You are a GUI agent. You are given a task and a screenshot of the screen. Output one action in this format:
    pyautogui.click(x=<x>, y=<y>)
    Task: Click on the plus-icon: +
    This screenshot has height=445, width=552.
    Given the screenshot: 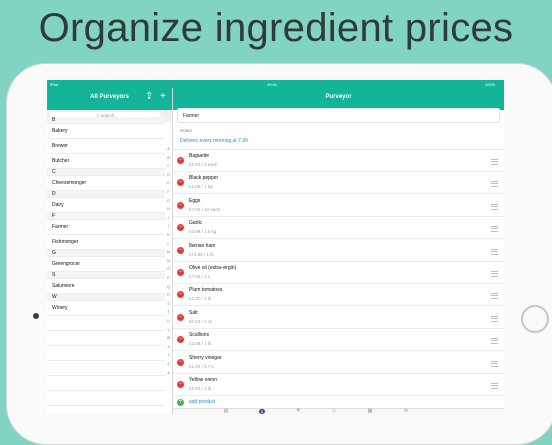 What is the action you would take?
    pyautogui.click(x=163, y=97)
    